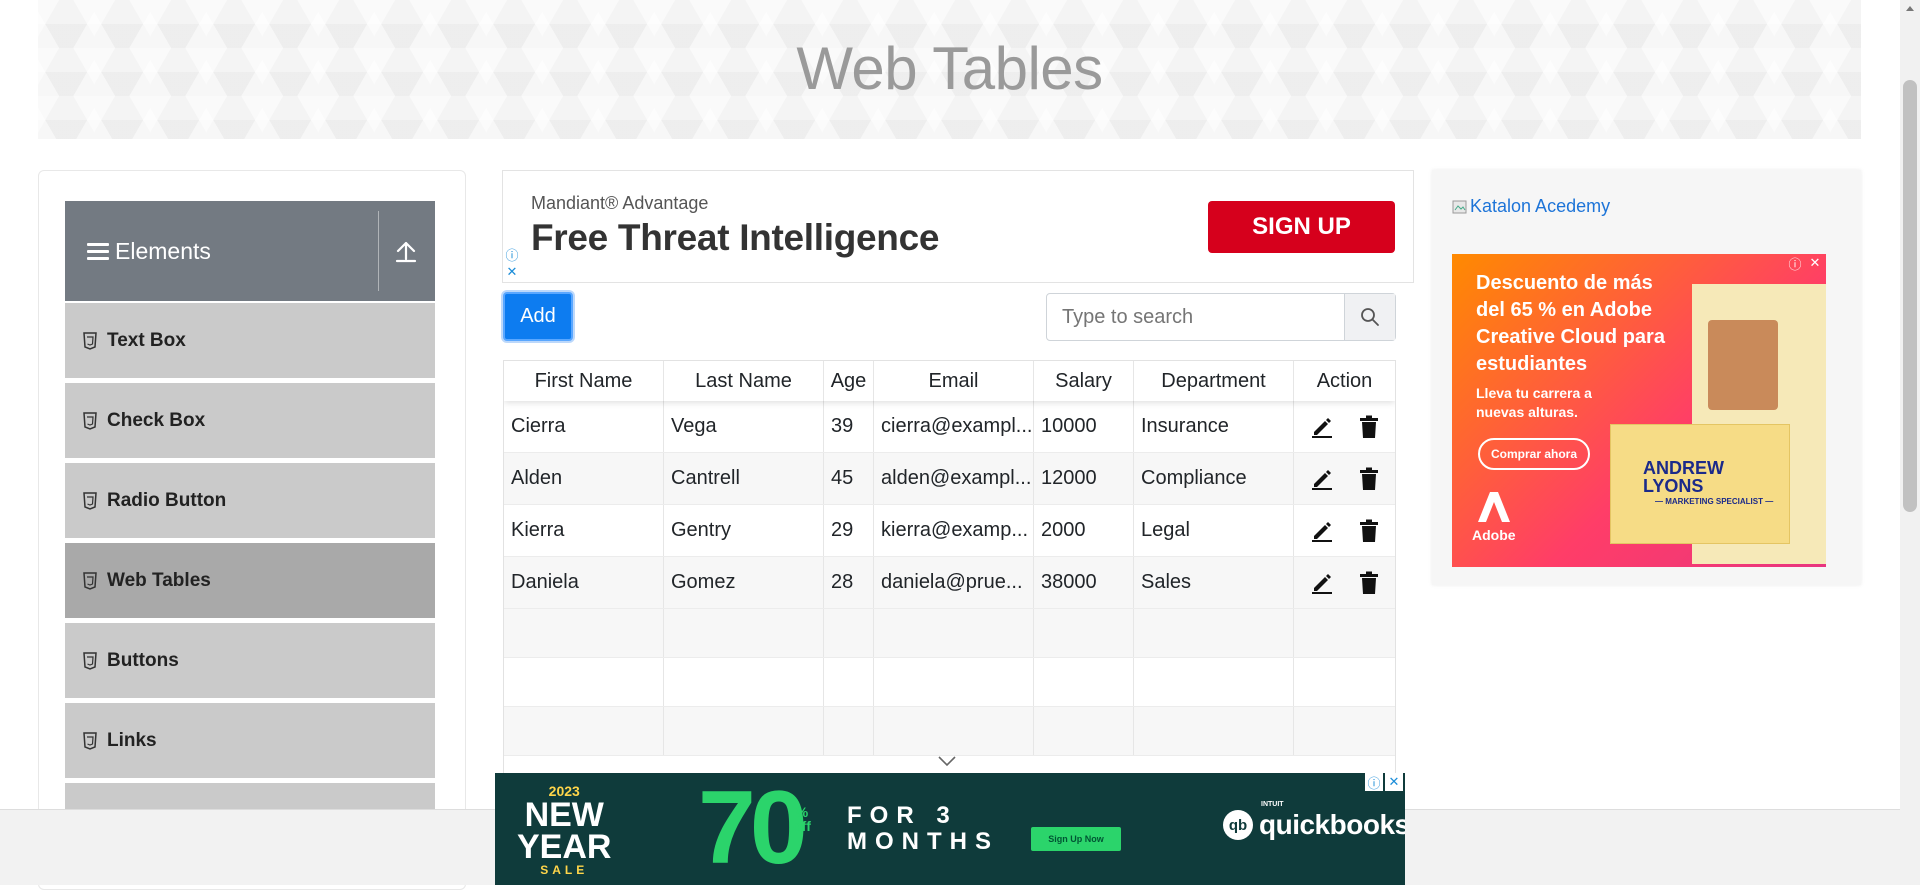 This screenshot has width=1920, height=890. What do you see at coordinates (132, 740) in the screenshot?
I see `sidebar-item-label: Links` at bounding box center [132, 740].